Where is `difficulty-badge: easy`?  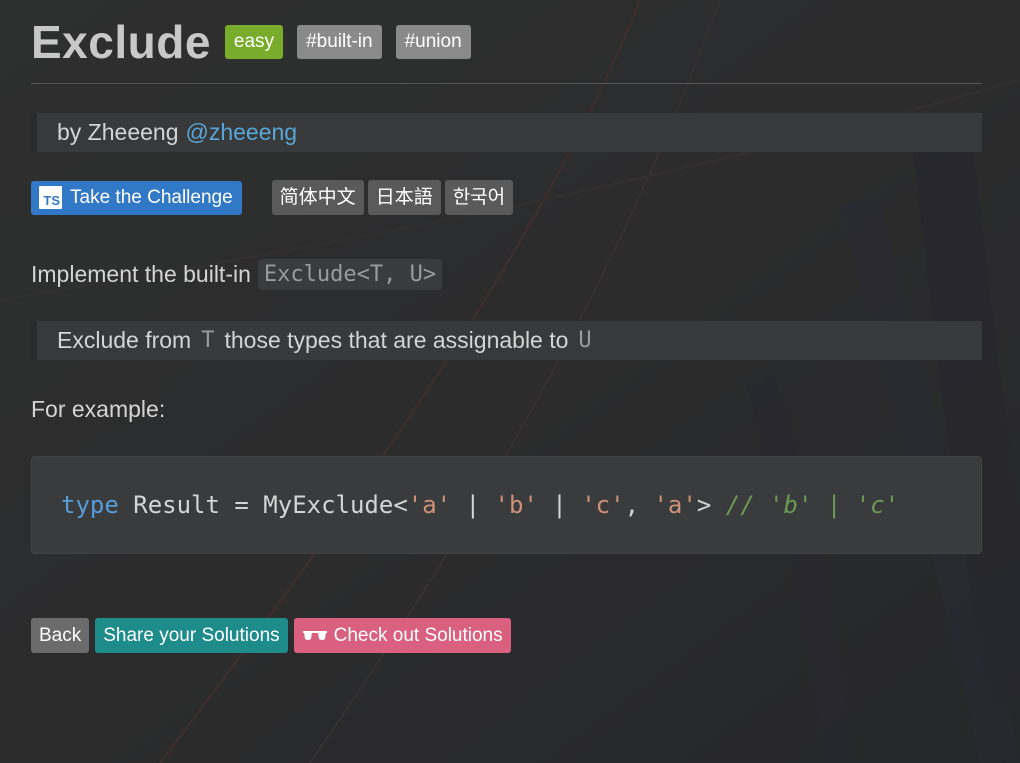
difficulty-badge: easy is located at coordinates (254, 41).